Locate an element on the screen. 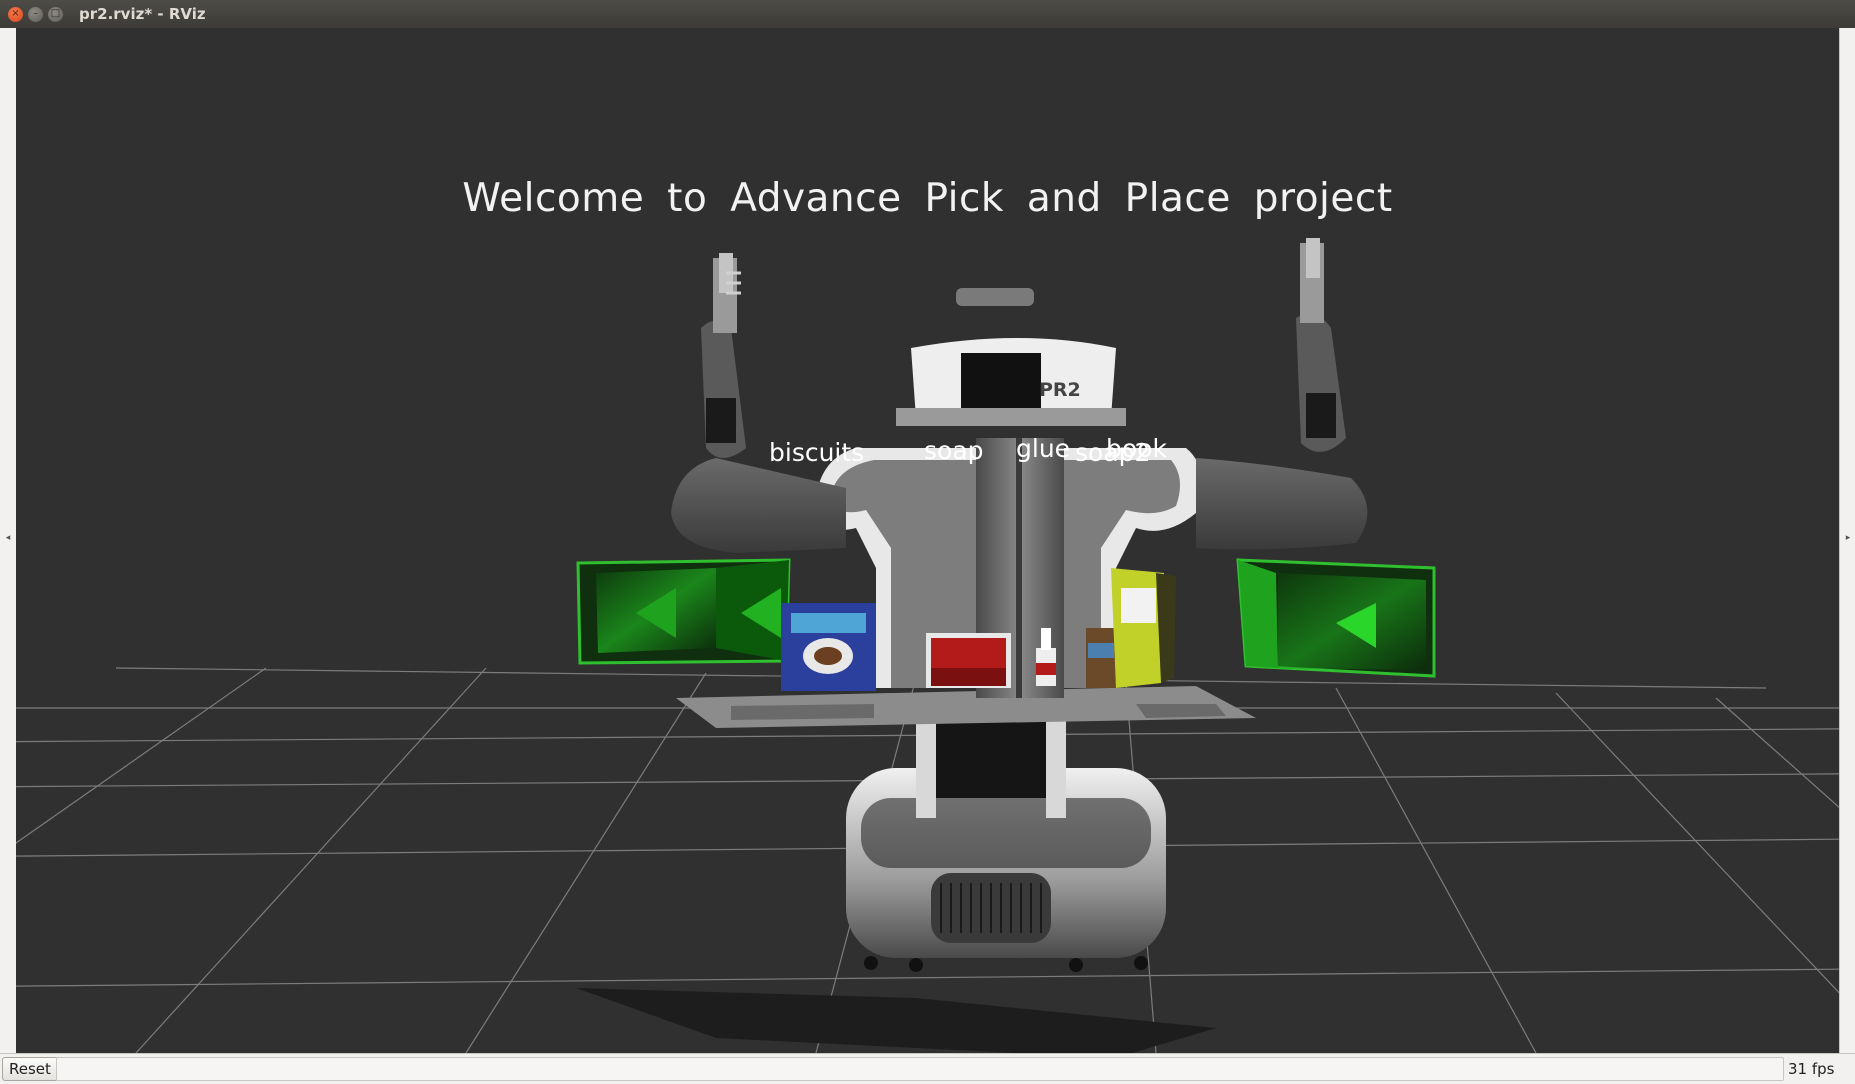 This screenshot has width=1855, height=1084. label-biscuits: biscuits is located at coordinates (817, 452).